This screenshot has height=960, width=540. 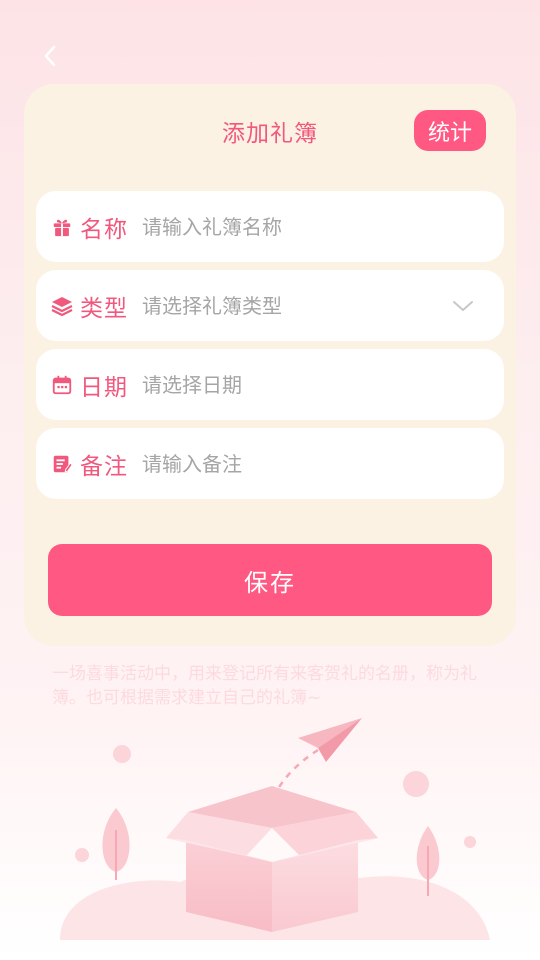 I want to click on stats-button: 统计, so click(x=450, y=130).